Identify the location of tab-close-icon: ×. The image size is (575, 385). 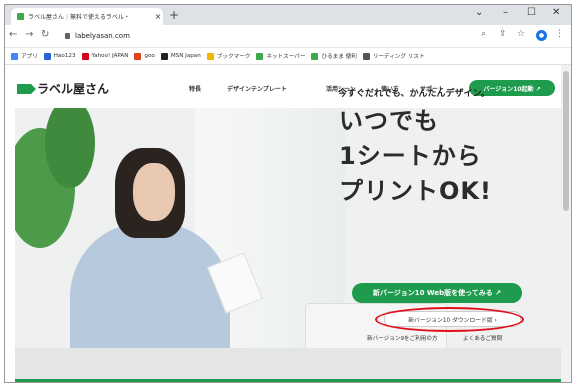
(158, 16).